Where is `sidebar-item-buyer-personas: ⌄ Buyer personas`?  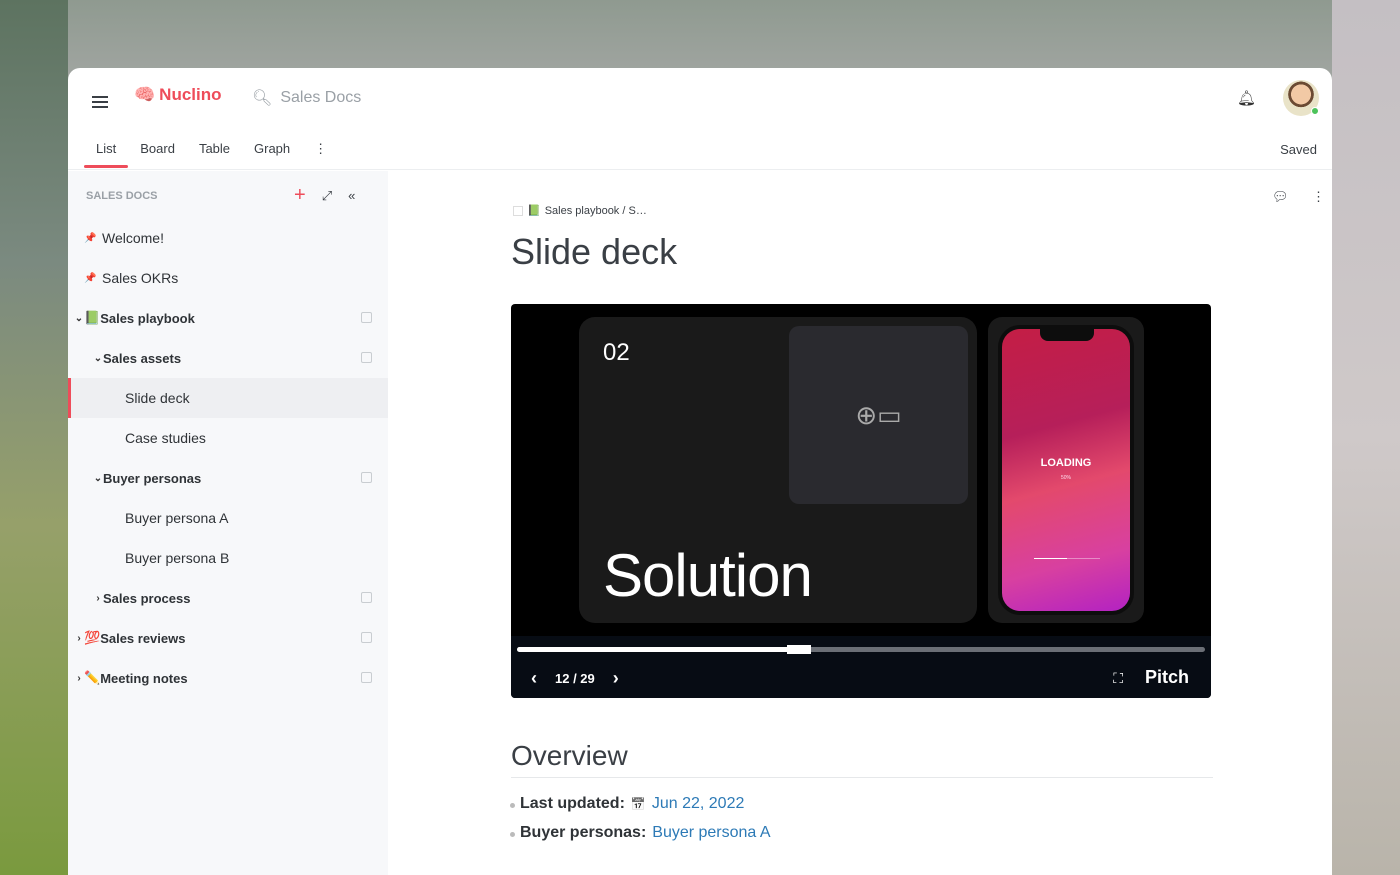
sidebar-item-buyer-personas: ⌄ Buyer personas is located at coordinates (228, 478).